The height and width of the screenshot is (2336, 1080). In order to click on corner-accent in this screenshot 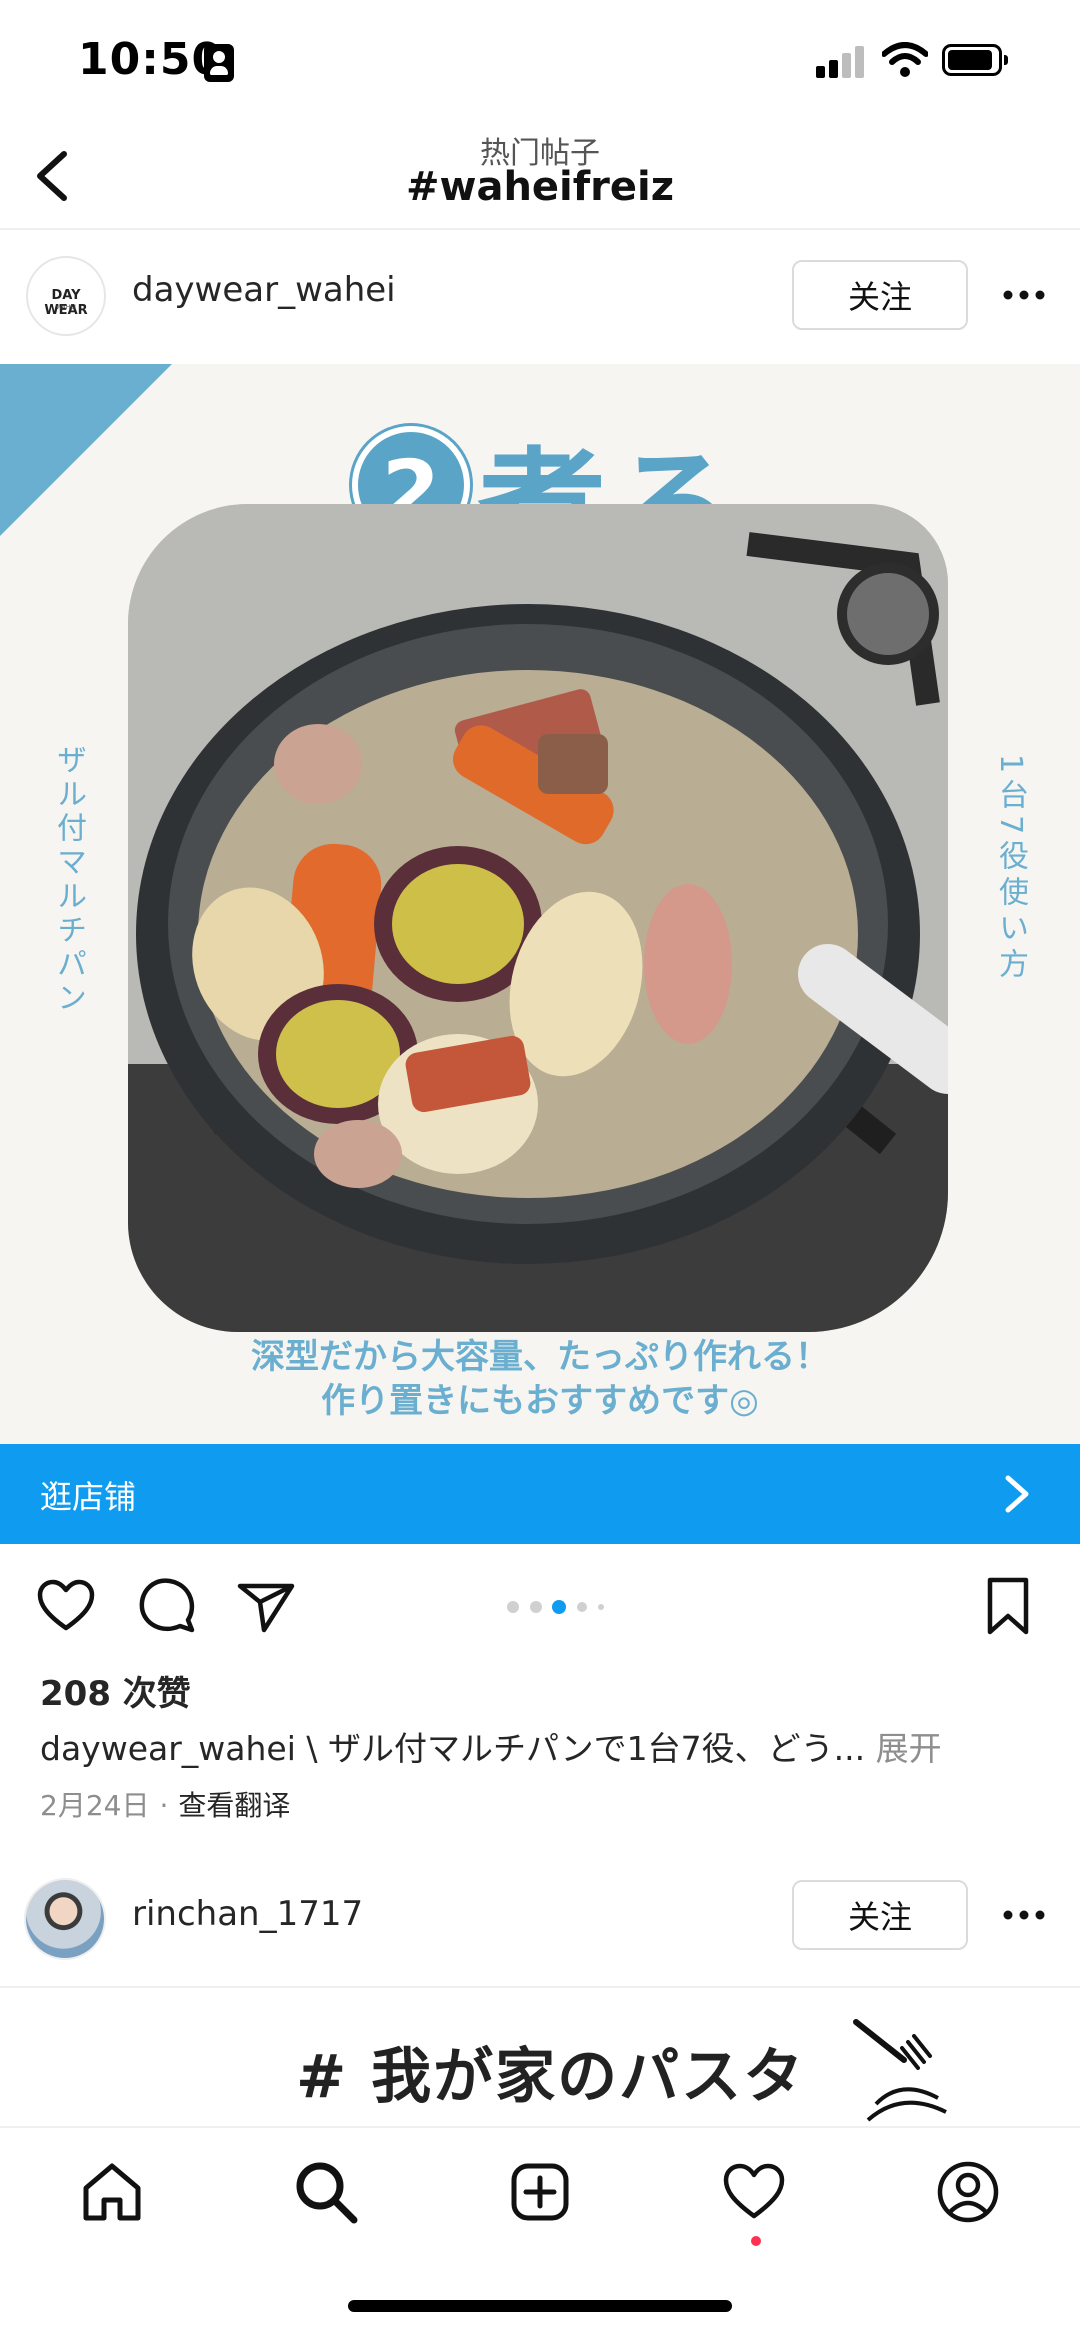, I will do `click(86, 450)`.